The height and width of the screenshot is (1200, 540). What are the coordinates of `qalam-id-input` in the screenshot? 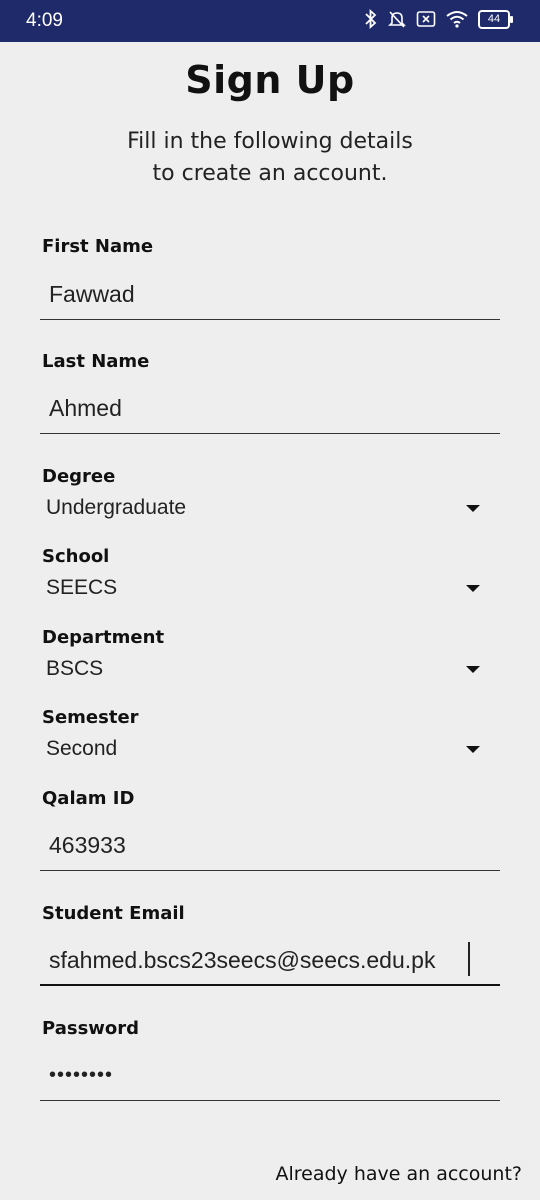 It's located at (270, 846).